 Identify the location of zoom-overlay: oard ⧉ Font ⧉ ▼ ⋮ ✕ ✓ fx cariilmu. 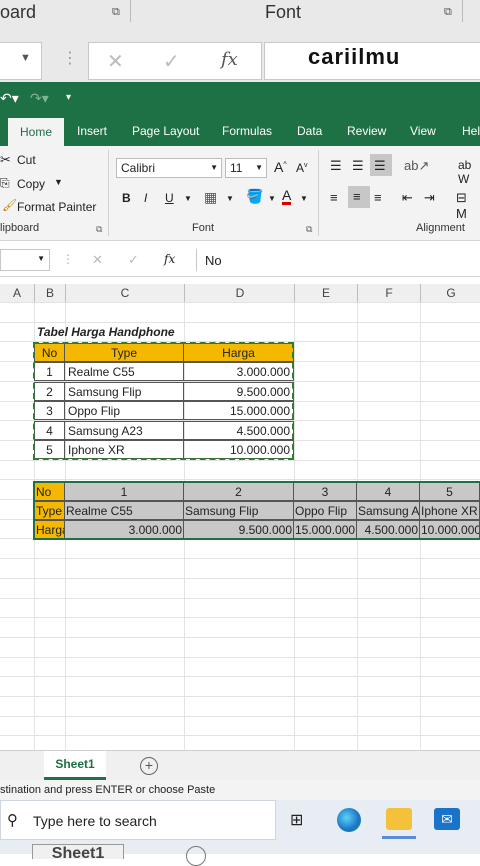
(240, 41).